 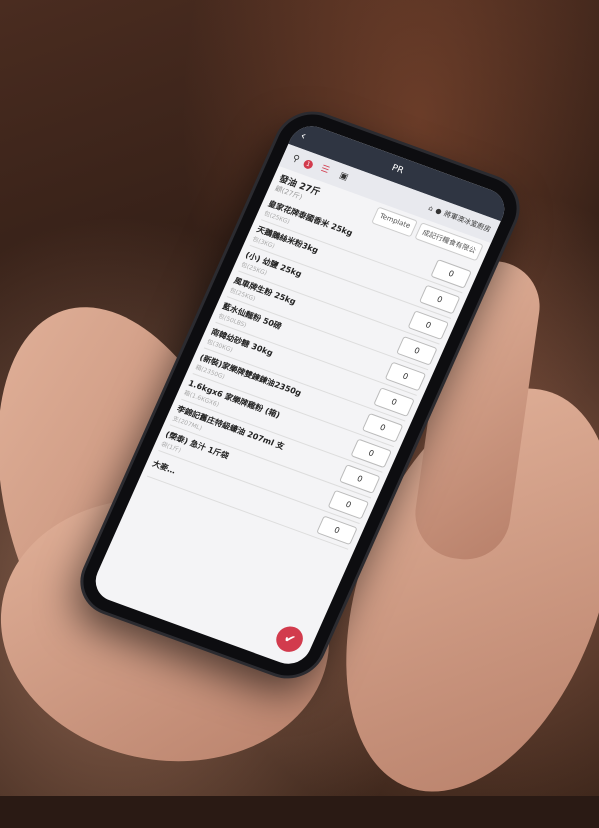 I want to click on page-title: PR, so click(x=397, y=170).